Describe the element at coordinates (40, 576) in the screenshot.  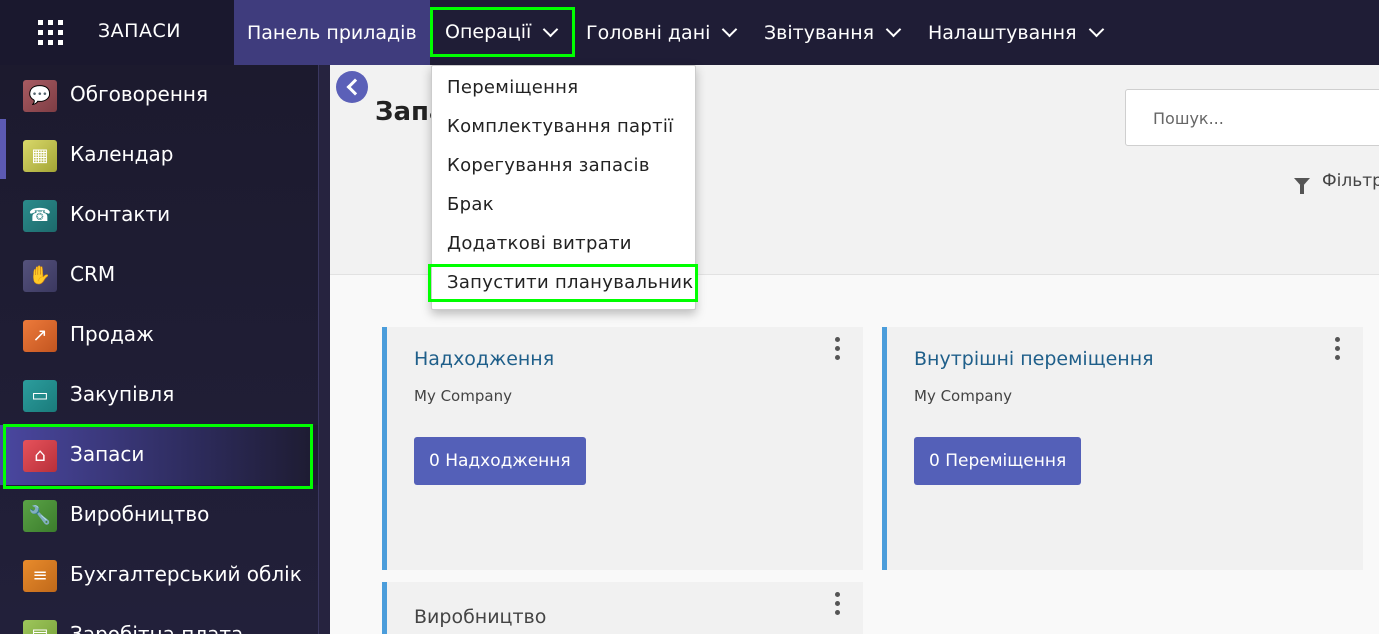
I see `document-icon: ≡` at that location.